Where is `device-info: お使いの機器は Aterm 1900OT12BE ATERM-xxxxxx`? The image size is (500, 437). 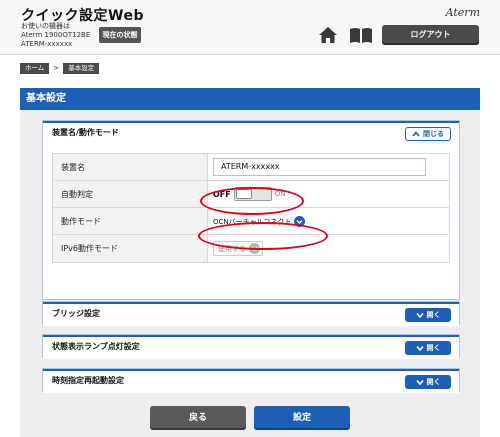
device-info: お使いの機器は Aterm 1900OT12BE ATERM-xxxxxx is located at coordinates (55, 35).